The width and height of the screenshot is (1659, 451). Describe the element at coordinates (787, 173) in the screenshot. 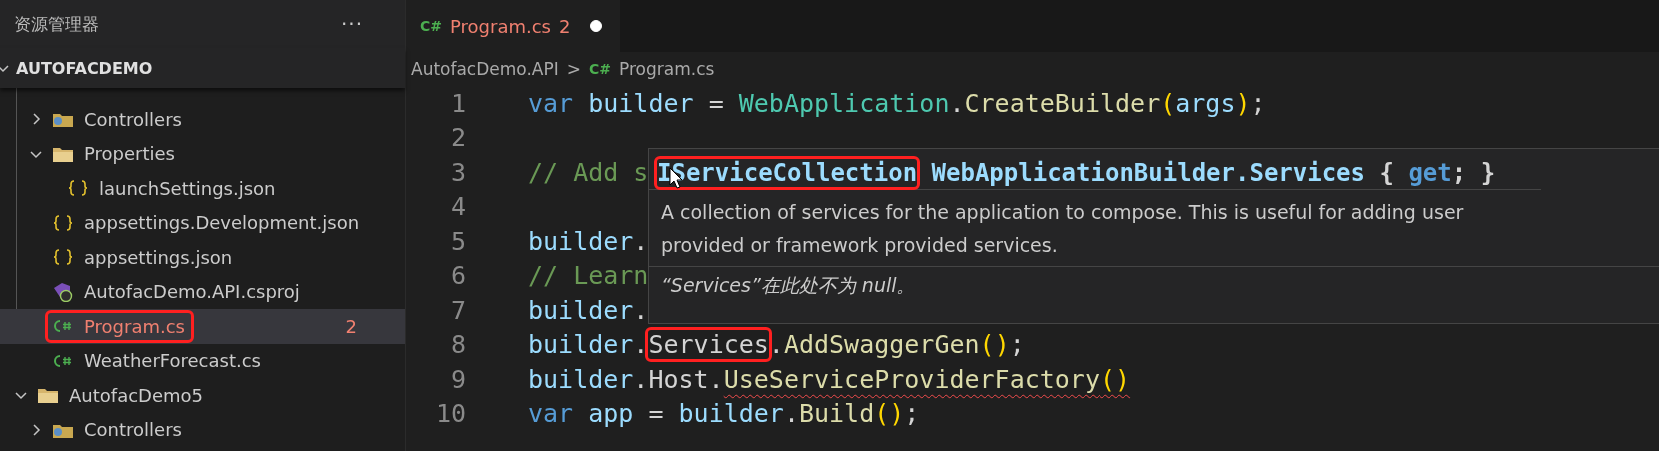

I see `code-token: IServiceCollection` at that location.